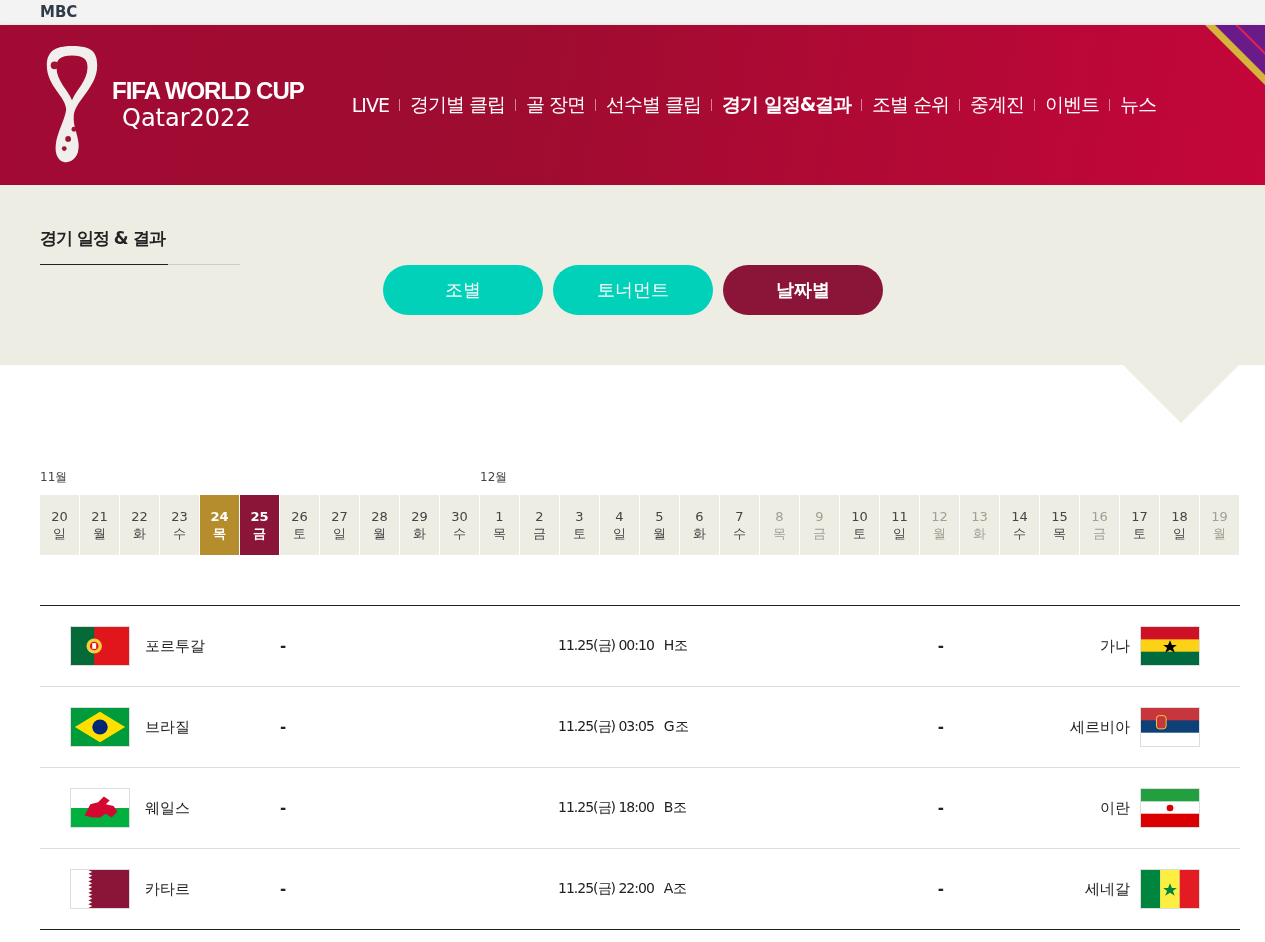 The width and height of the screenshot is (1265, 942). Describe the element at coordinates (168, 727) in the screenshot. I see `team-name: 브라질` at that location.